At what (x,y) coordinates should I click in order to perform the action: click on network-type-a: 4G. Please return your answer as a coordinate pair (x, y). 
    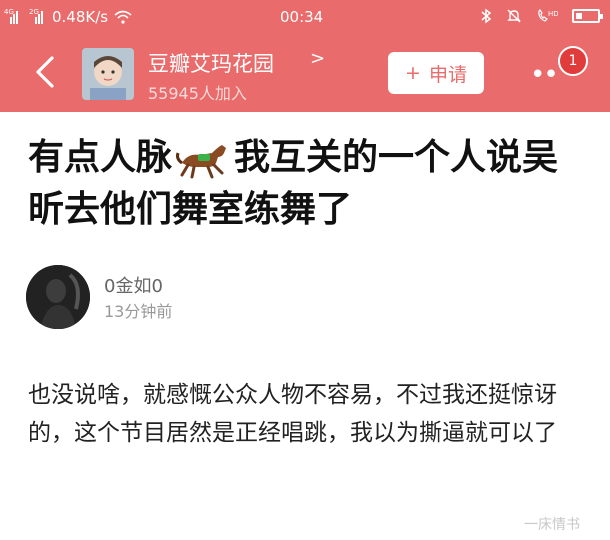
    Looking at the image, I should click on (9, 12).